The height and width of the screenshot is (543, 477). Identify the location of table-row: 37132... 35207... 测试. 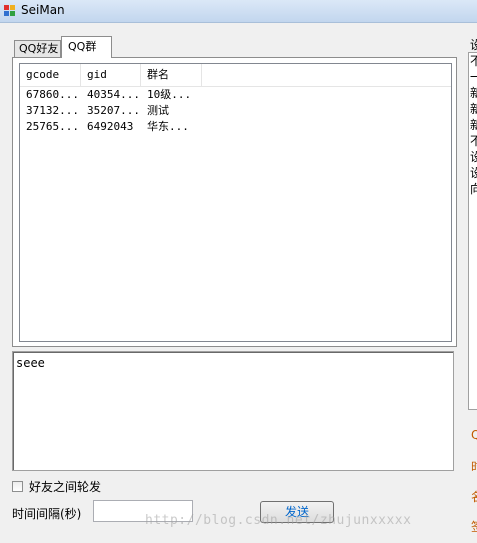
(235, 111).